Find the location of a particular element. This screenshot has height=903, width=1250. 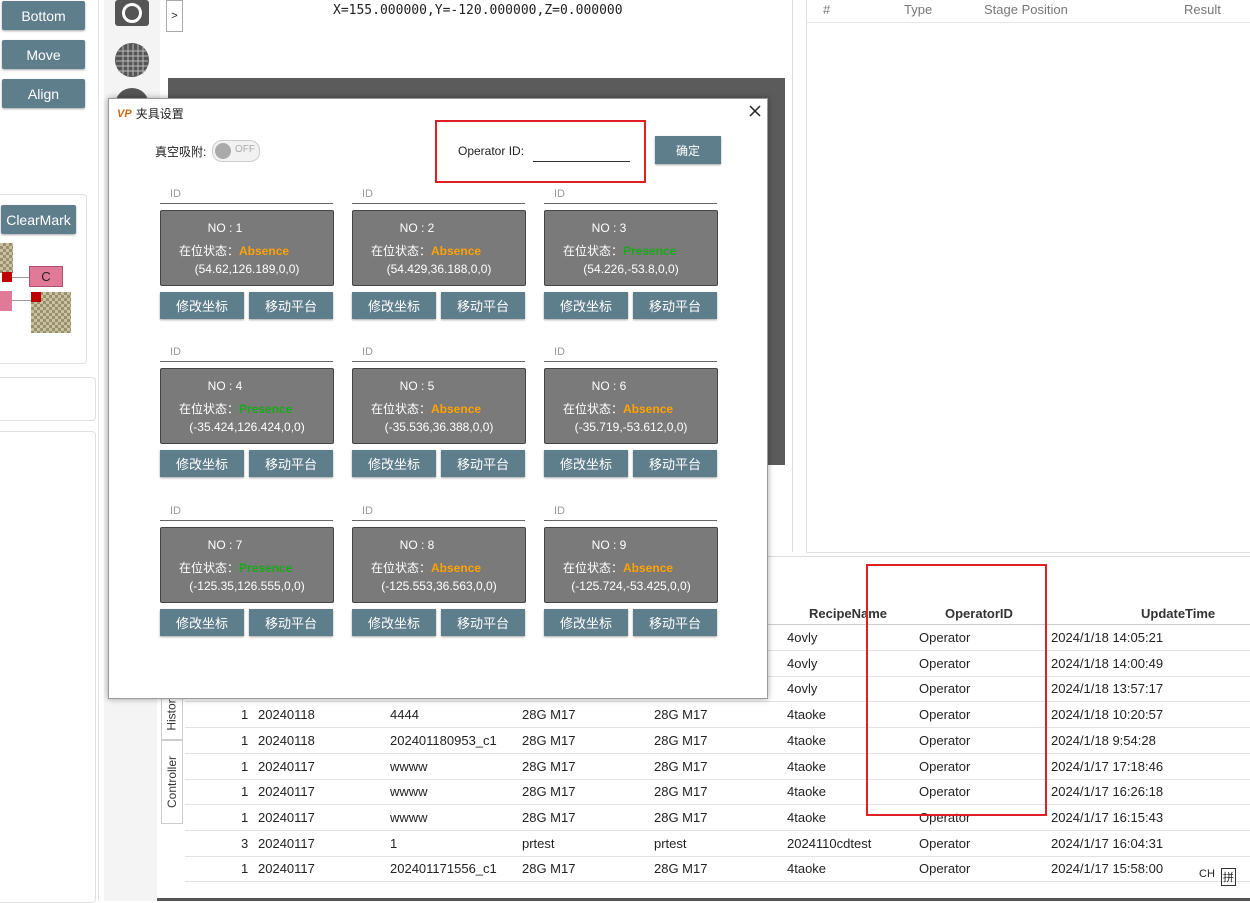

table-cell: 20240118 is located at coordinates (286, 715).